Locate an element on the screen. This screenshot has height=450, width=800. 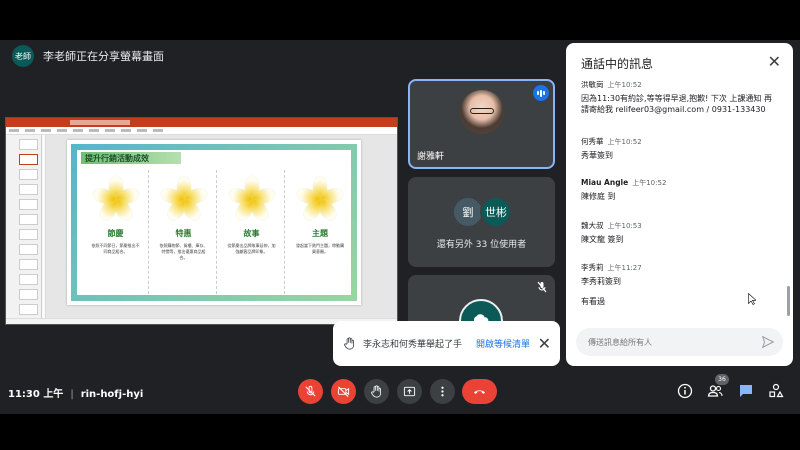
more-options-button is located at coordinates (442, 391).